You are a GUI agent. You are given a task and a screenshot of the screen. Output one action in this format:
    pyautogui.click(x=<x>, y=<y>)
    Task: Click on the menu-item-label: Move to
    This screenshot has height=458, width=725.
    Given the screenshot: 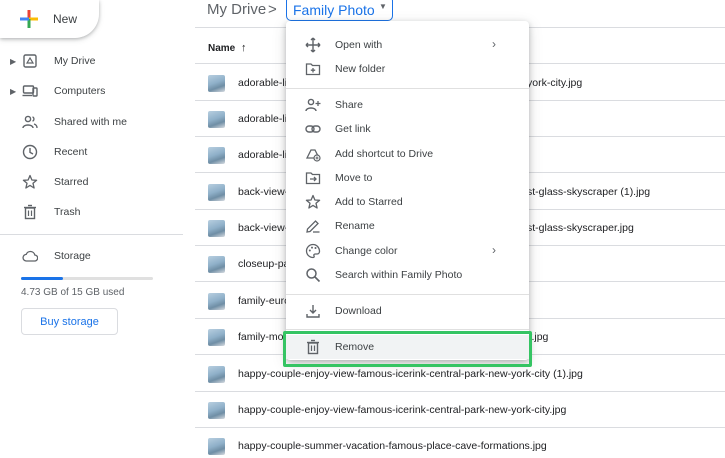 What is the action you would take?
    pyautogui.click(x=354, y=178)
    